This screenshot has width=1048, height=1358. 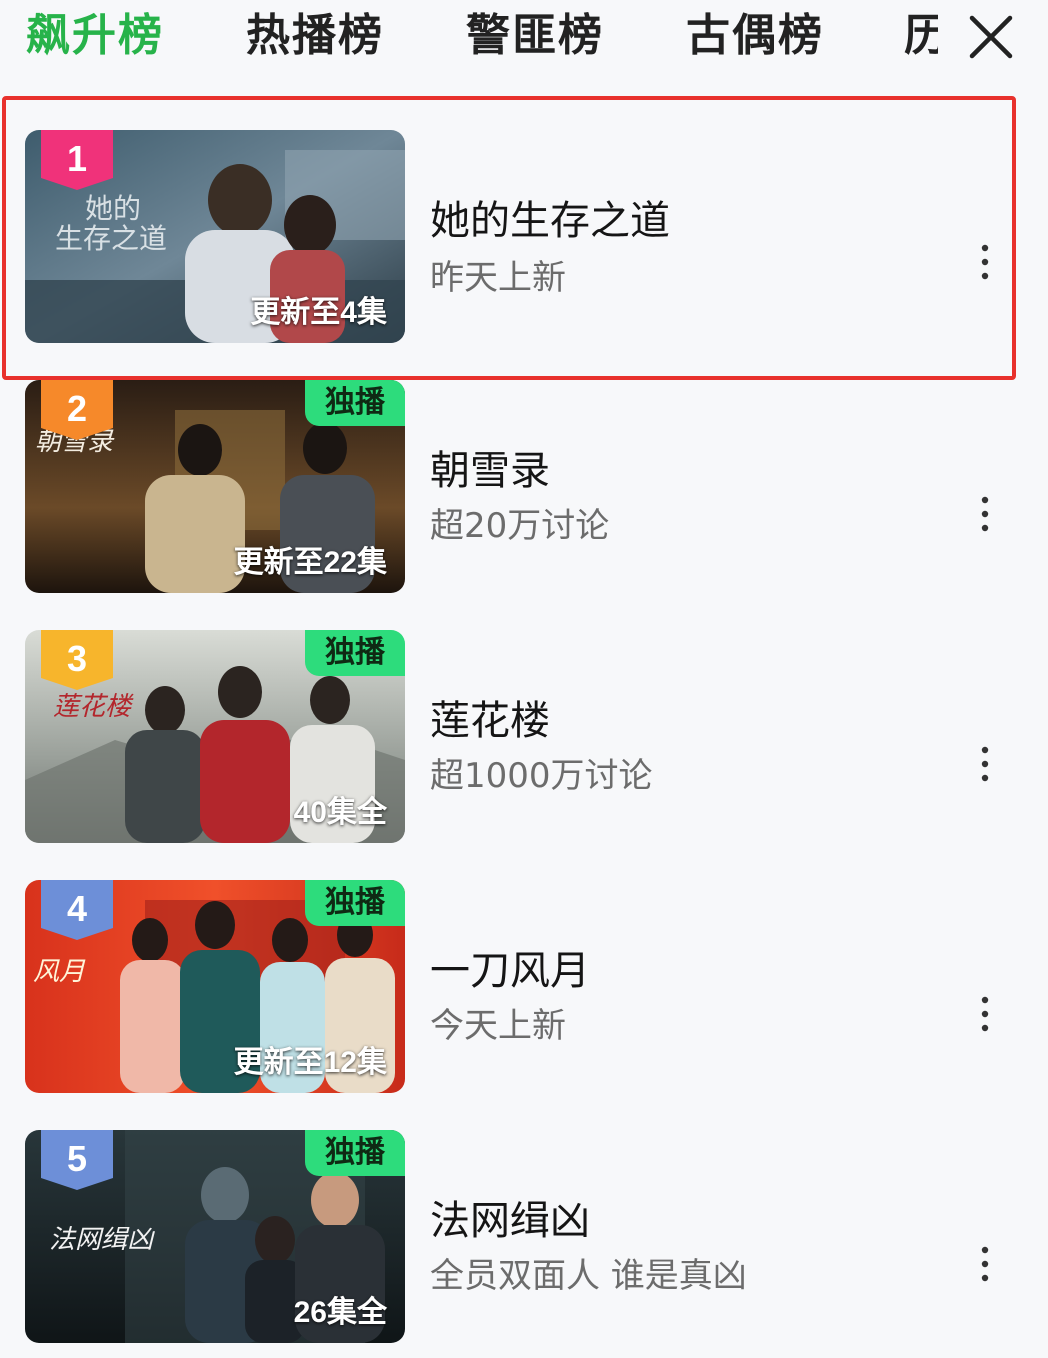 I want to click on episode-status: 更新至22集, so click(x=310, y=562).